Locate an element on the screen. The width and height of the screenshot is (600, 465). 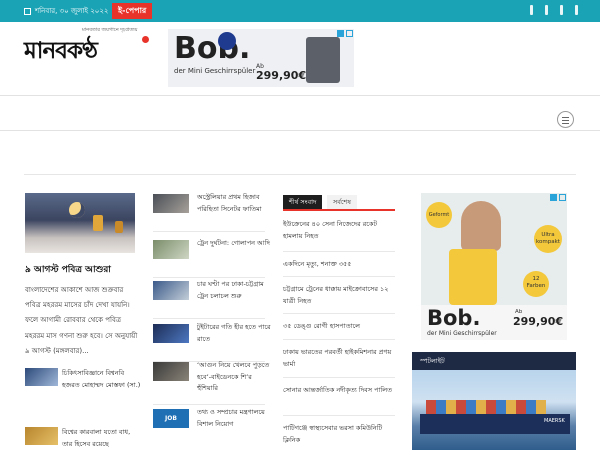
news-tabs: শীর্ষ সংবাদ সর্বশেষ is located at coordinates (339, 203).